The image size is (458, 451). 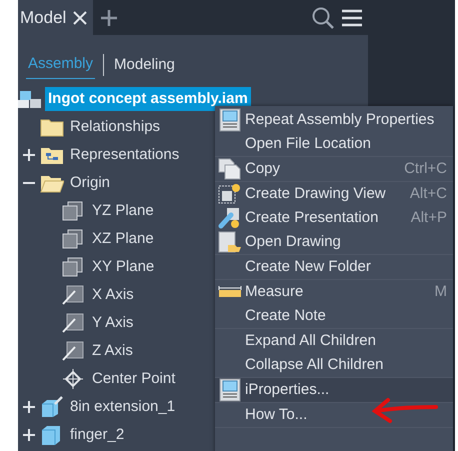 I want to click on tree-item-label: Center Point, so click(x=133, y=379).